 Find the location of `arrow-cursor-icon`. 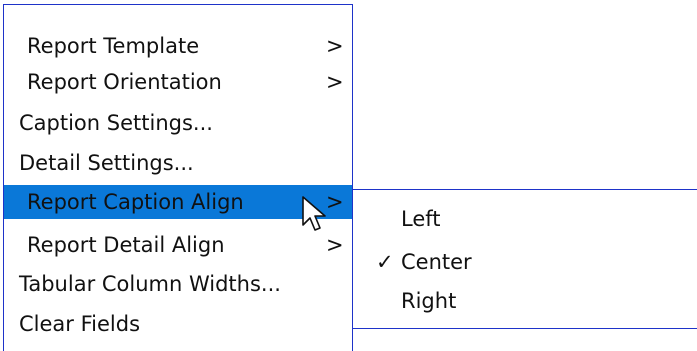

arrow-cursor-icon is located at coordinates (314, 213).